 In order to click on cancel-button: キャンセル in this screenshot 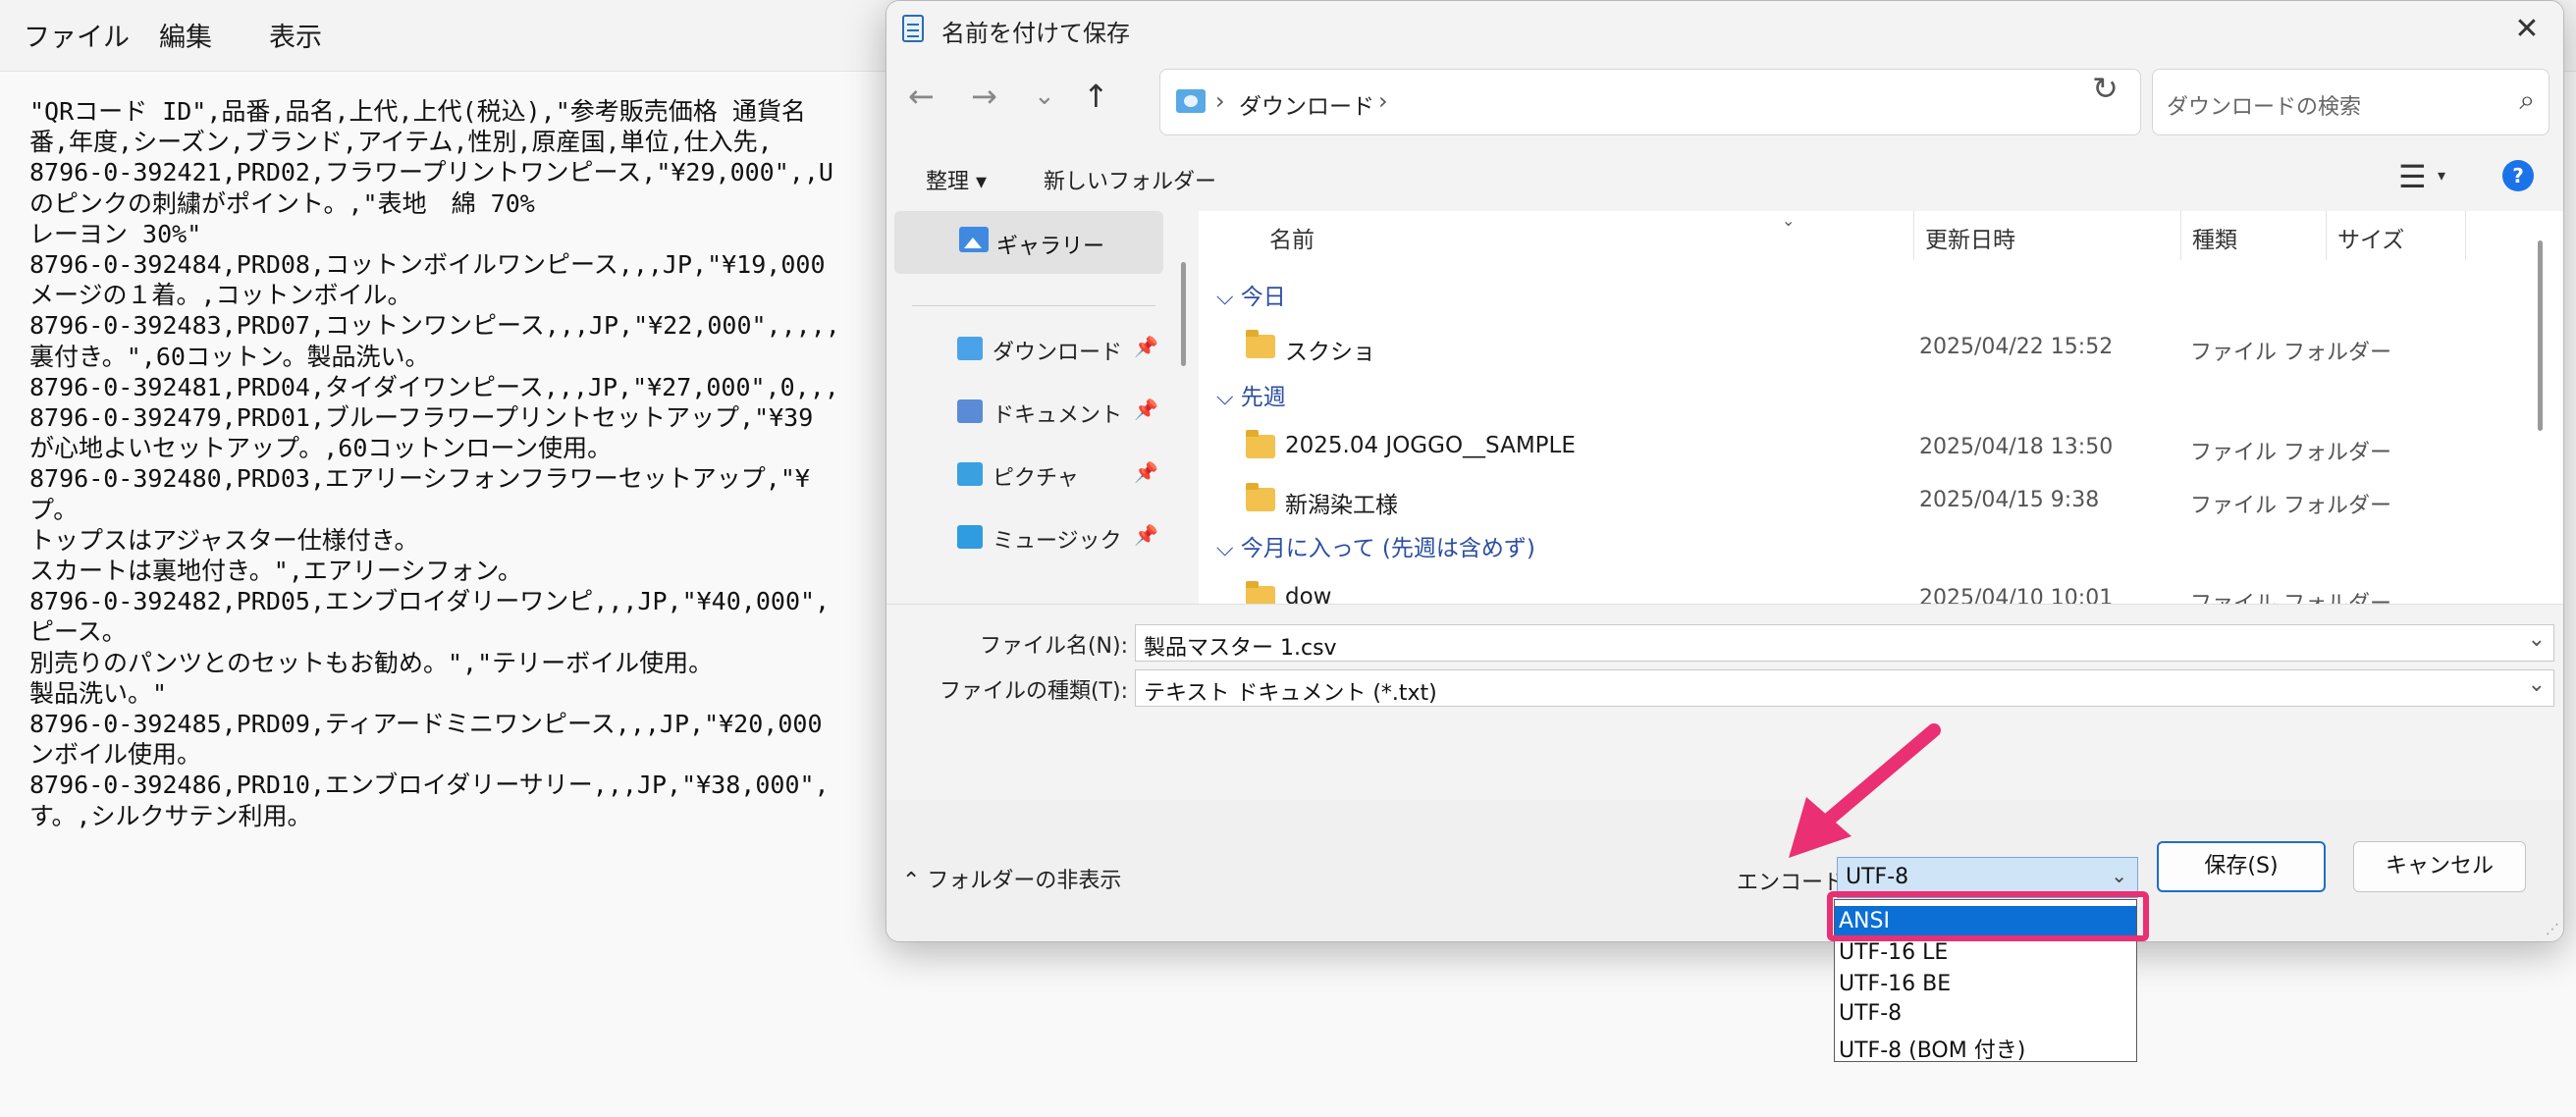, I will do `click(2439, 866)`.